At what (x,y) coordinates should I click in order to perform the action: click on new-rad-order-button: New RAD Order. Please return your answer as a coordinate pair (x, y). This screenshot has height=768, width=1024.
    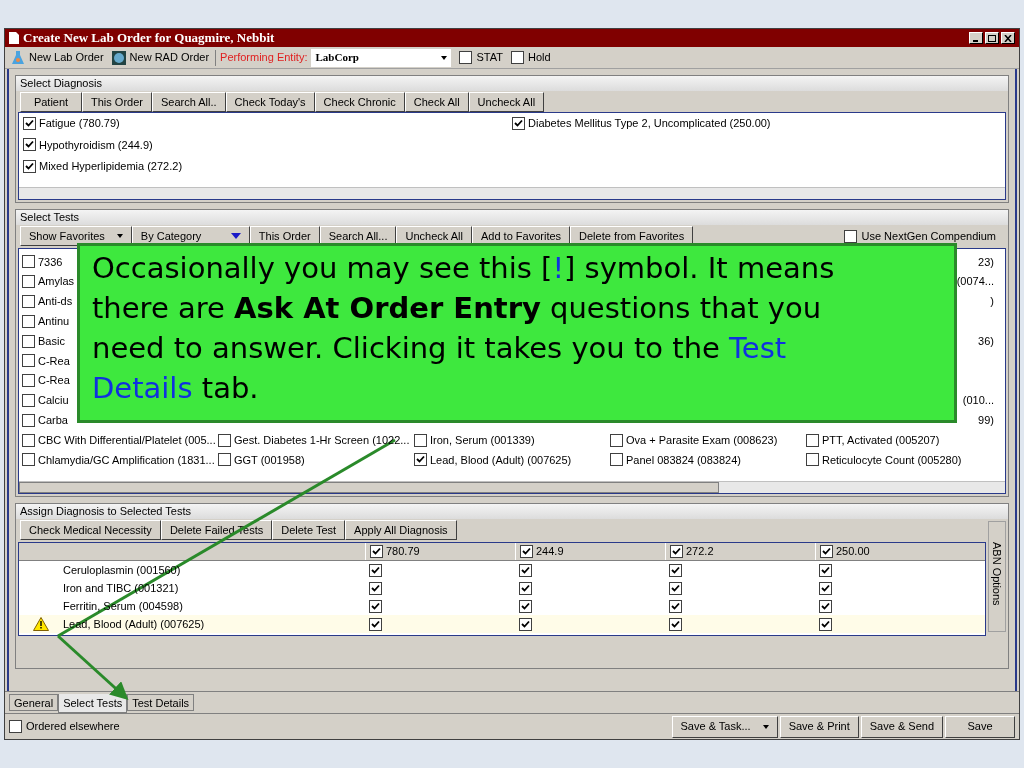
    Looking at the image, I should click on (160, 57).